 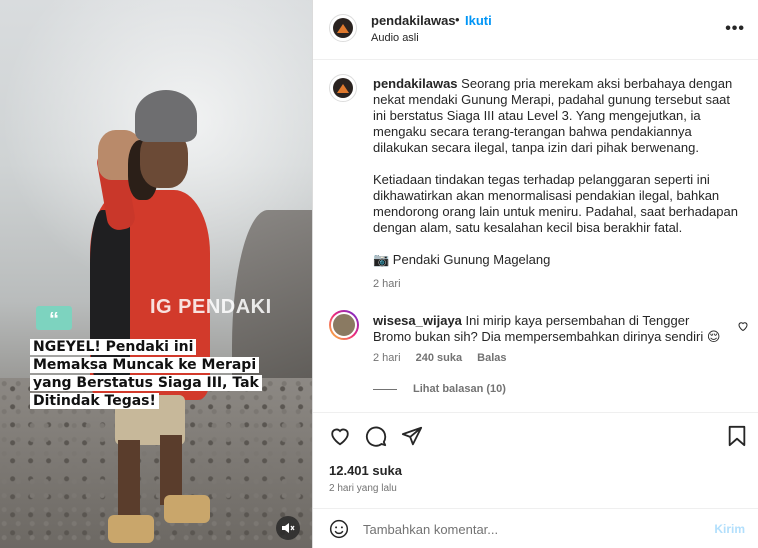 What do you see at coordinates (365, 470) in the screenshot?
I see `like-count: 12.401 suka` at bounding box center [365, 470].